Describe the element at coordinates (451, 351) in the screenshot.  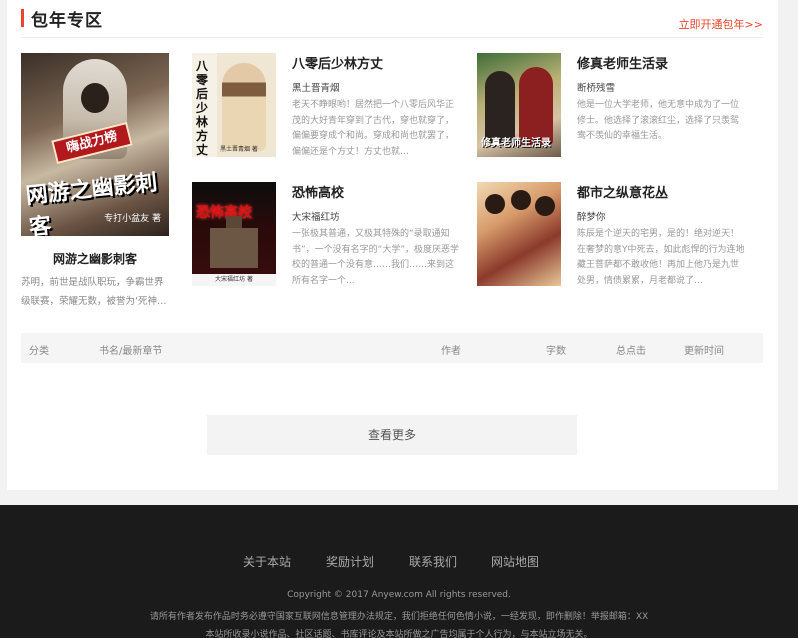
I see `col-header-author: 作者` at that location.